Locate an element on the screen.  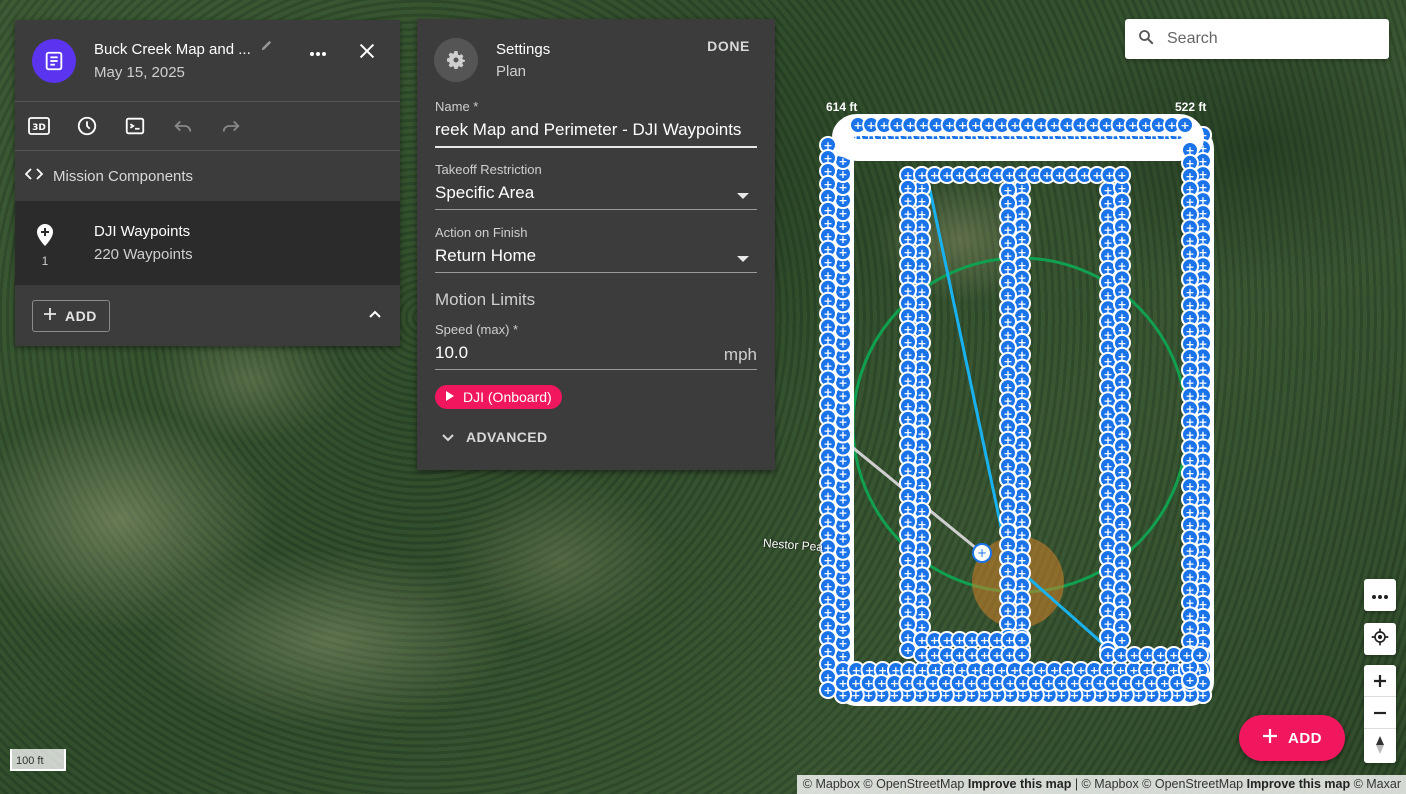
add-fab-button: ADD is located at coordinates (1292, 738).